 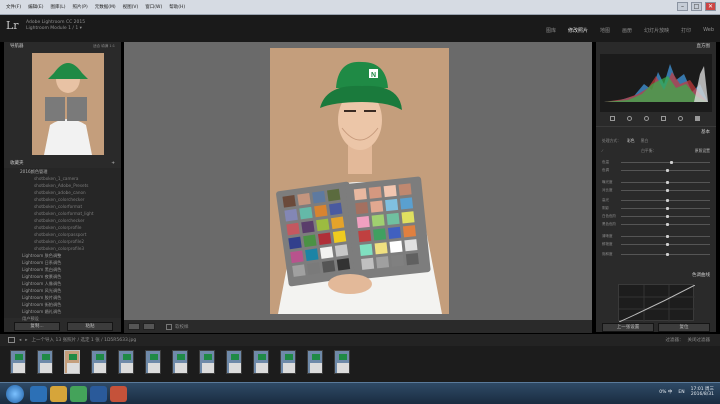 What do you see at coordinates (134, 326) in the screenshot?
I see `loupe-view-button` at bounding box center [134, 326].